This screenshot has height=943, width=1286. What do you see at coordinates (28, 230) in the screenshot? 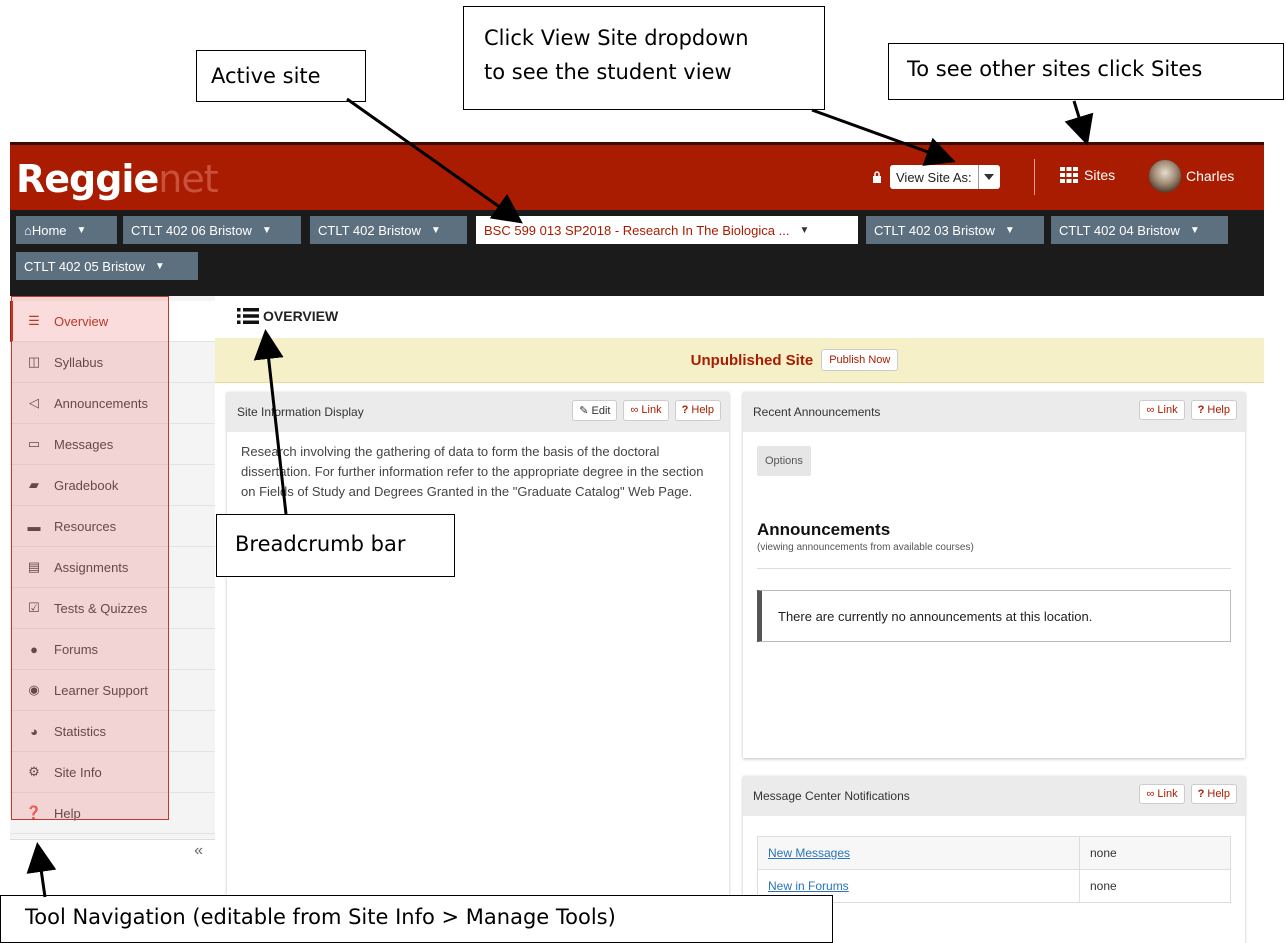
I see `home-icon: ⌂` at bounding box center [28, 230].